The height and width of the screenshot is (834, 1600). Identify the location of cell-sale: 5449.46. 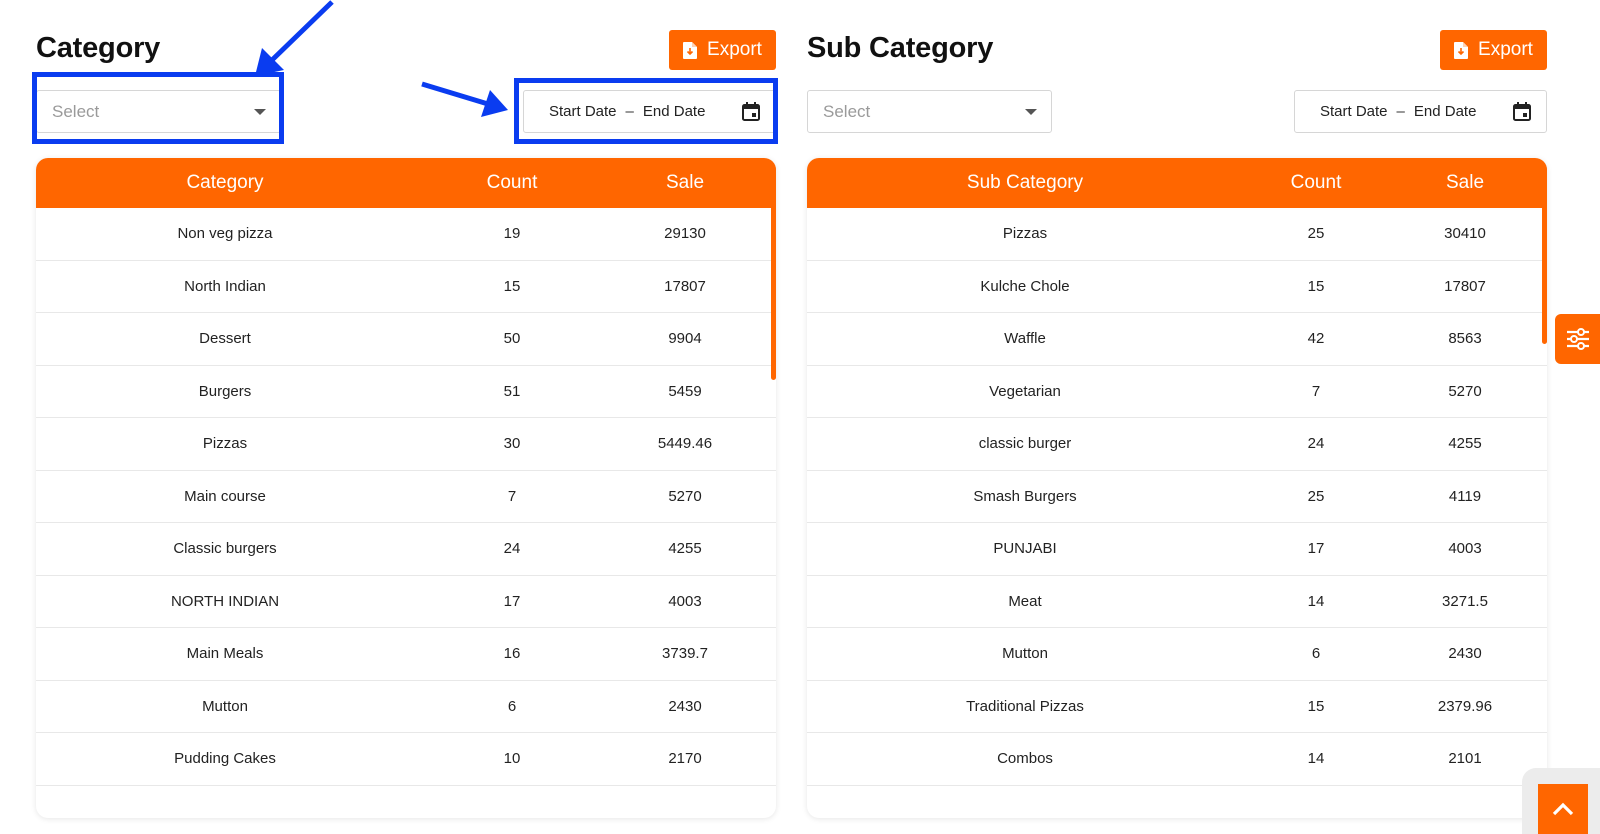
(685, 444).